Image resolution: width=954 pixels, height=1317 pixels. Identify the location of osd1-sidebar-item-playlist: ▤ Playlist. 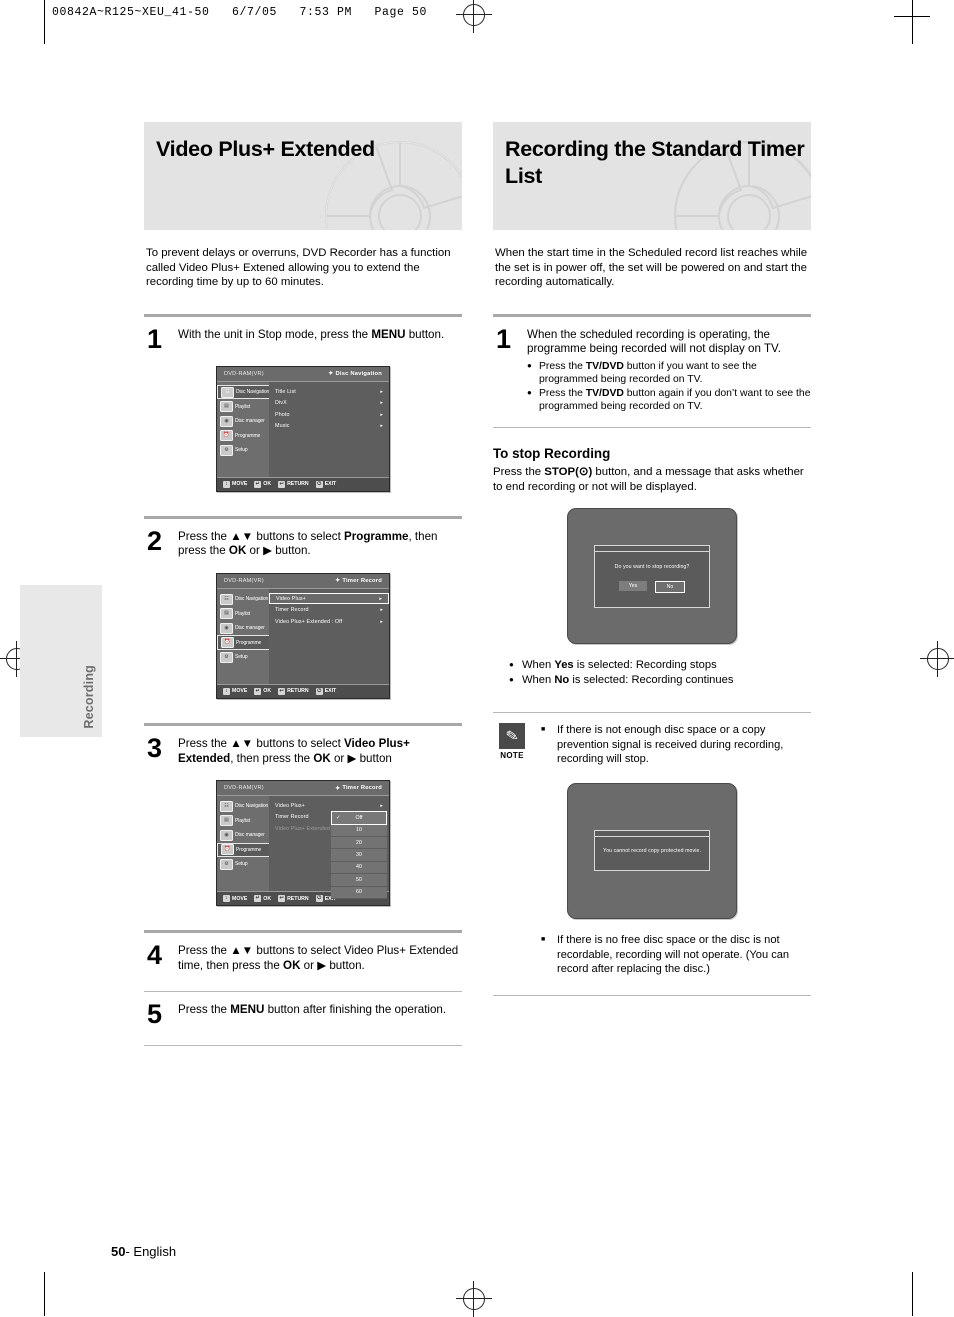
(243, 406).